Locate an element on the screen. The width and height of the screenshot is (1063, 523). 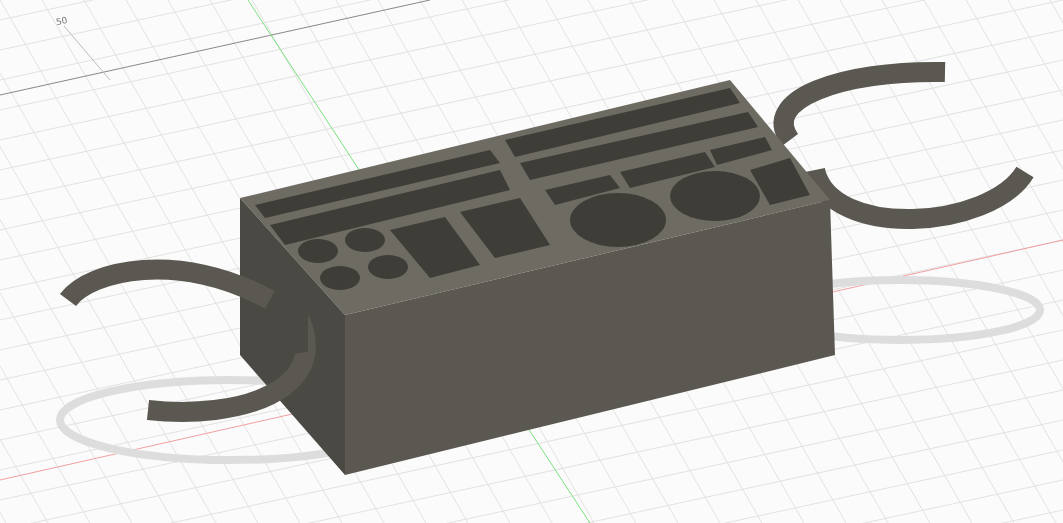
grid-label: 50 is located at coordinates (62, 21).